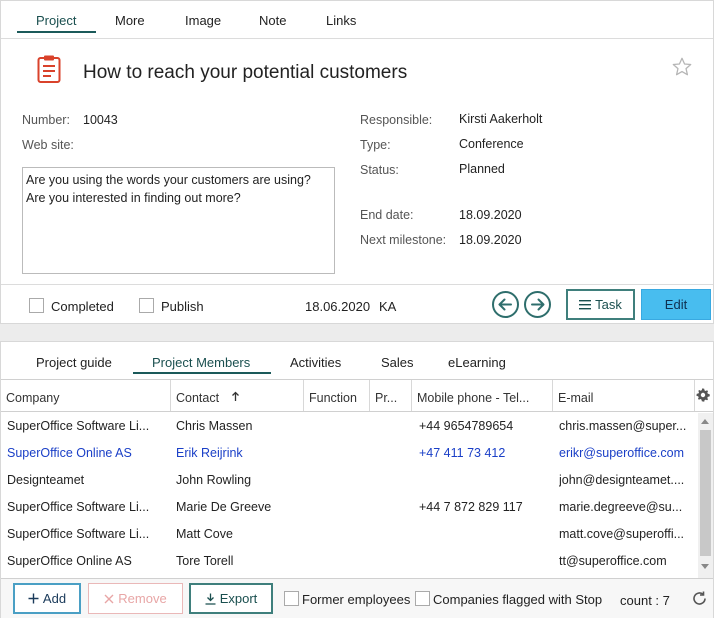 The image size is (714, 618). Describe the element at coordinates (272, 20) in the screenshot. I see `tab-note: Note` at that location.